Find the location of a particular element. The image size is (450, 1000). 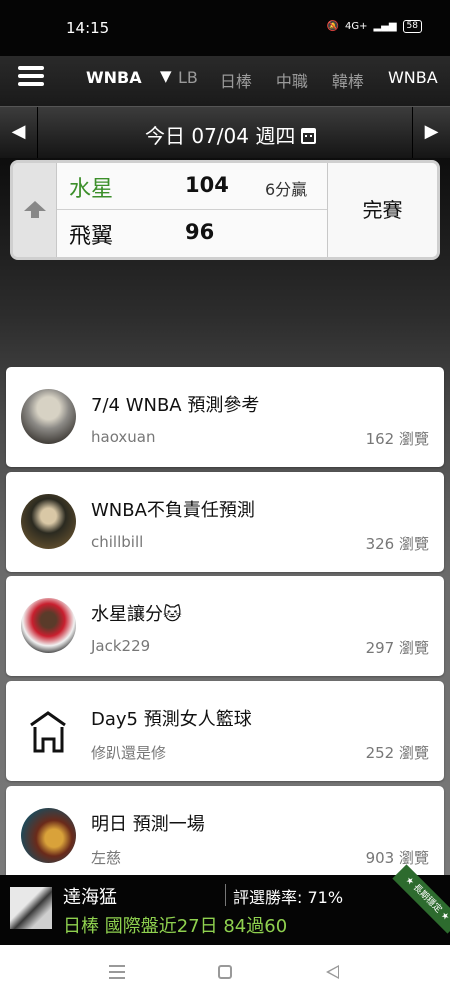

article-card: 7/4 WNBA 預測參考 haoxuan 162 瀏覽 is located at coordinates (225, 417).